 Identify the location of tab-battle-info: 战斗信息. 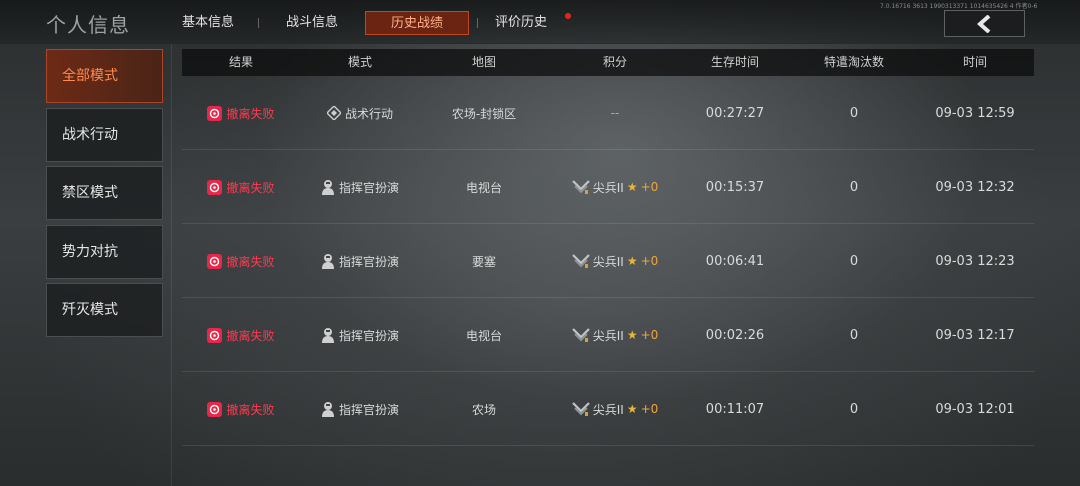
(312, 23).